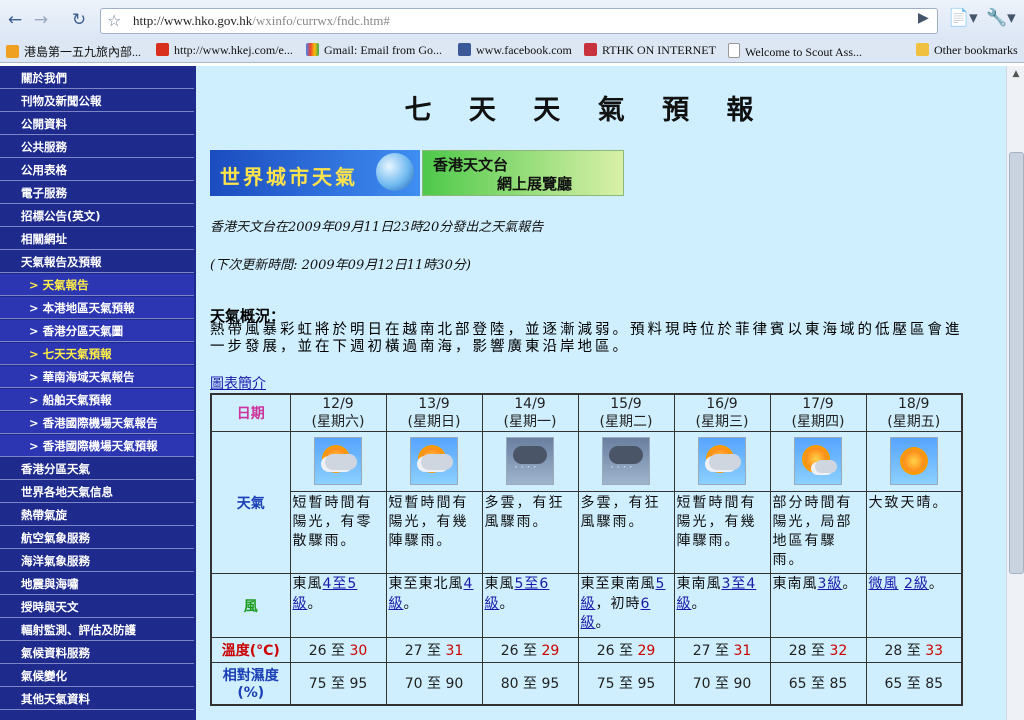 The width and height of the screenshot is (1024, 720). I want to click on hko-exhibition-banner: 香港天文台 網上展覽廳, so click(523, 173).